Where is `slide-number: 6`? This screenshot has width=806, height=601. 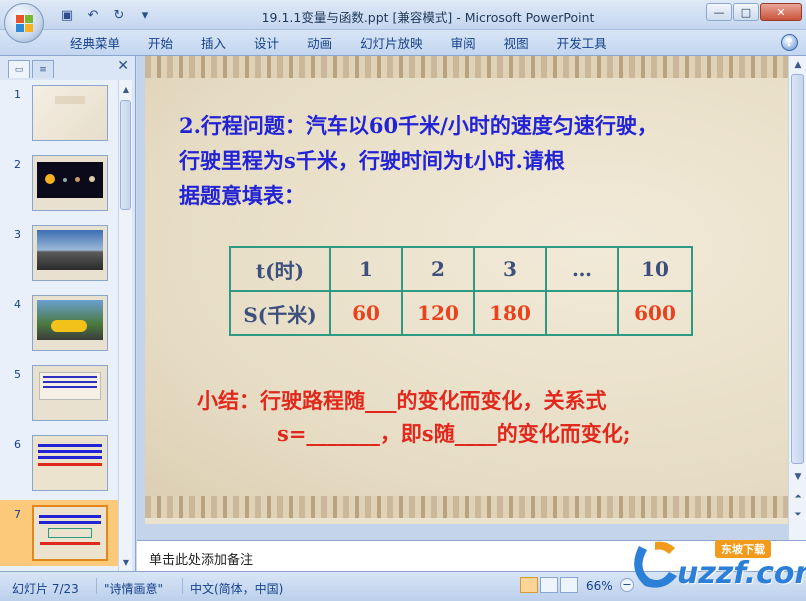 slide-number: 6 is located at coordinates (17, 444).